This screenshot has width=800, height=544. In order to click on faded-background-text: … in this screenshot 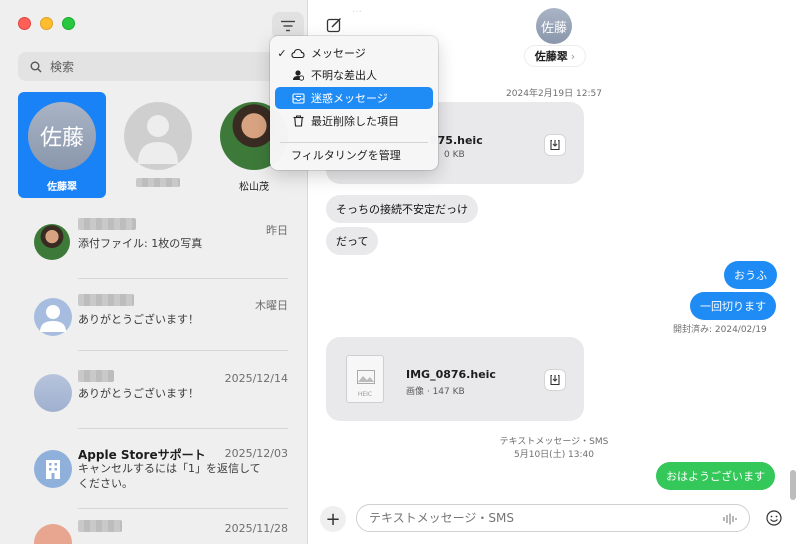, I will do `click(357, 9)`.